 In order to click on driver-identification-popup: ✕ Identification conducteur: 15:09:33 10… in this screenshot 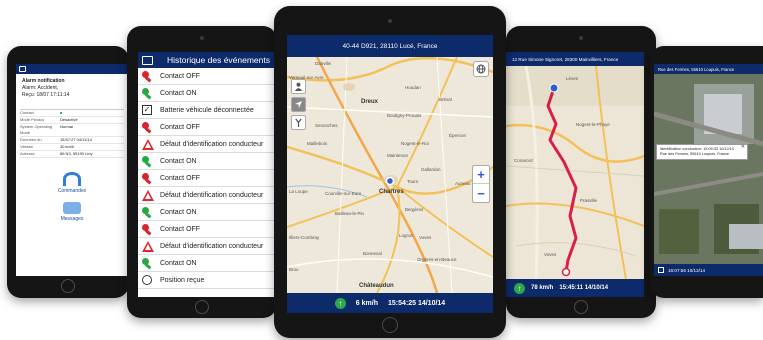, I will do `click(702, 152)`.